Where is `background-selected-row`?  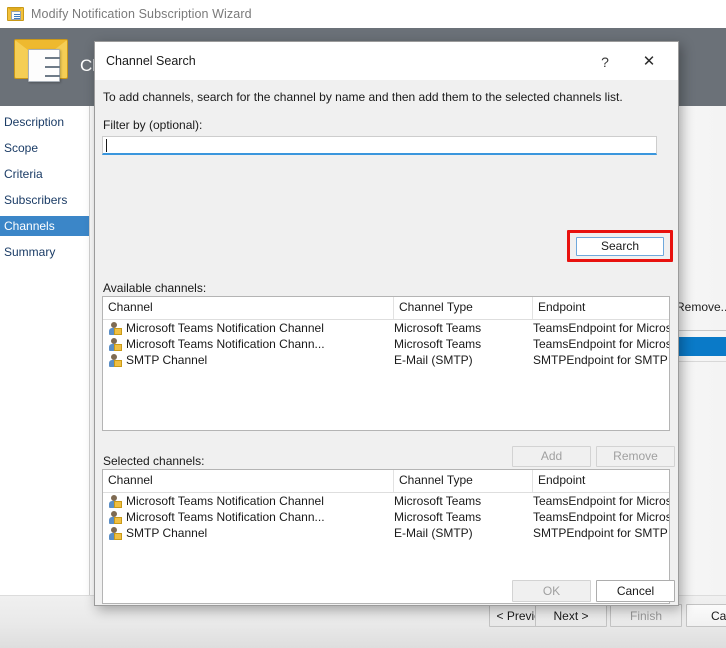 background-selected-row is located at coordinates (700, 346).